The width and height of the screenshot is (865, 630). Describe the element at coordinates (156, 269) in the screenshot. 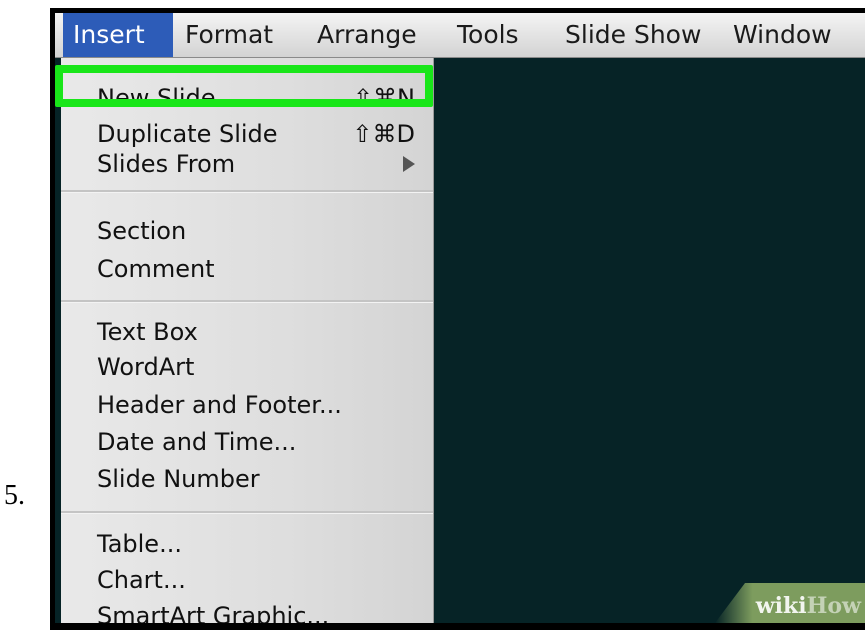

I see `menu-item-label: Comment` at that location.